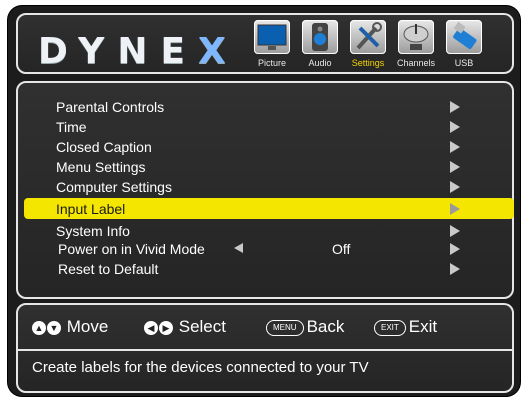  What do you see at coordinates (320, 37) in the screenshot?
I see `speaker-icon` at bounding box center [320, 37].